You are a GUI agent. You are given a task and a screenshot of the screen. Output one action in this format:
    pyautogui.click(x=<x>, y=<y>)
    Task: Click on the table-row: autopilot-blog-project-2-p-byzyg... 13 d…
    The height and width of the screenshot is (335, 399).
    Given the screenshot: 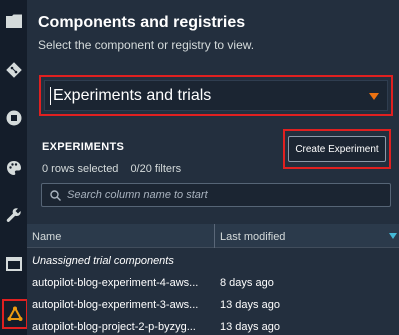 What is the action you would take?
    pyautogui.click(x=213, y=325)
    